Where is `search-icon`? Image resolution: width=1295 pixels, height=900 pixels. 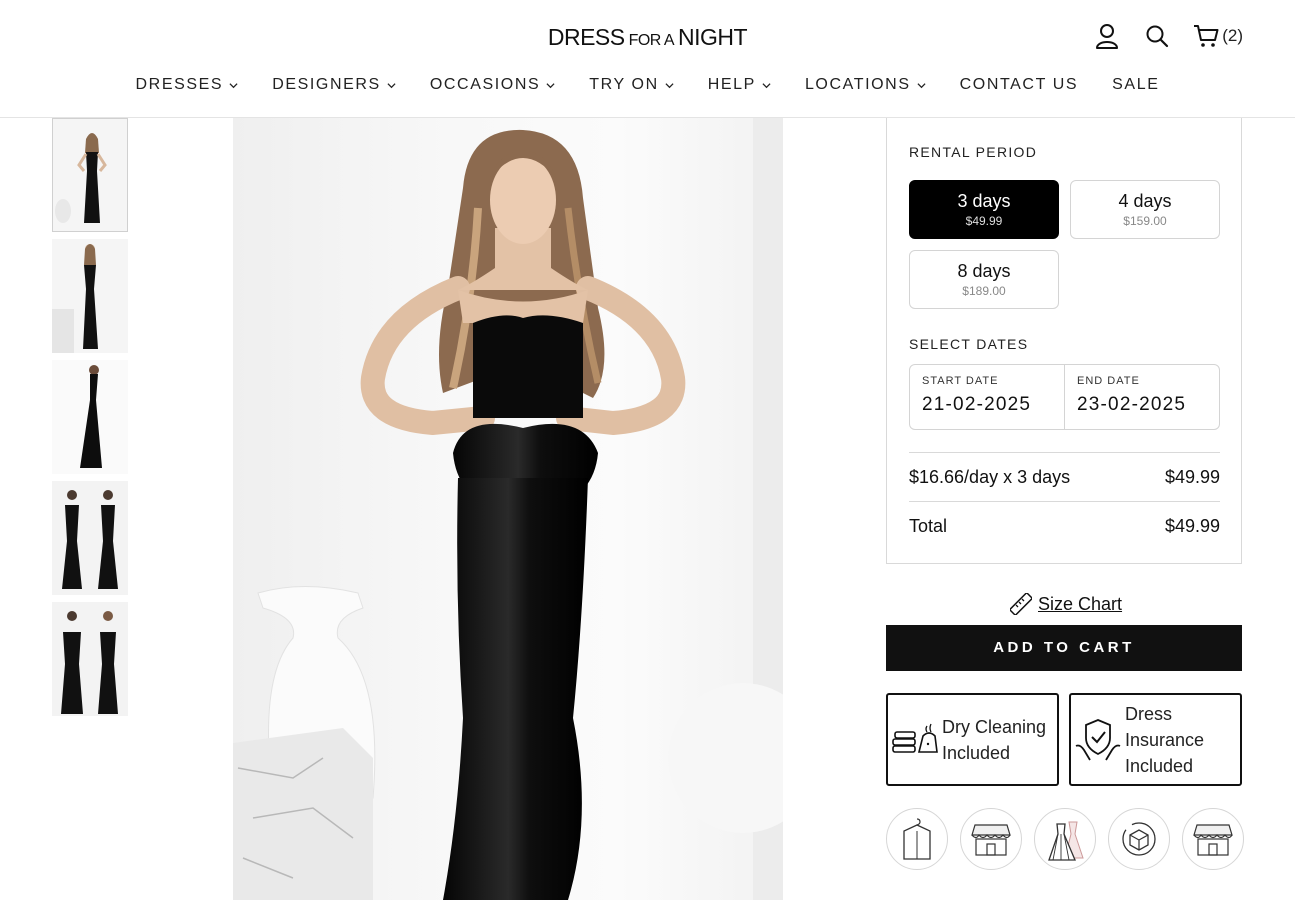
search-icon is located at coordinates (1157, 36).